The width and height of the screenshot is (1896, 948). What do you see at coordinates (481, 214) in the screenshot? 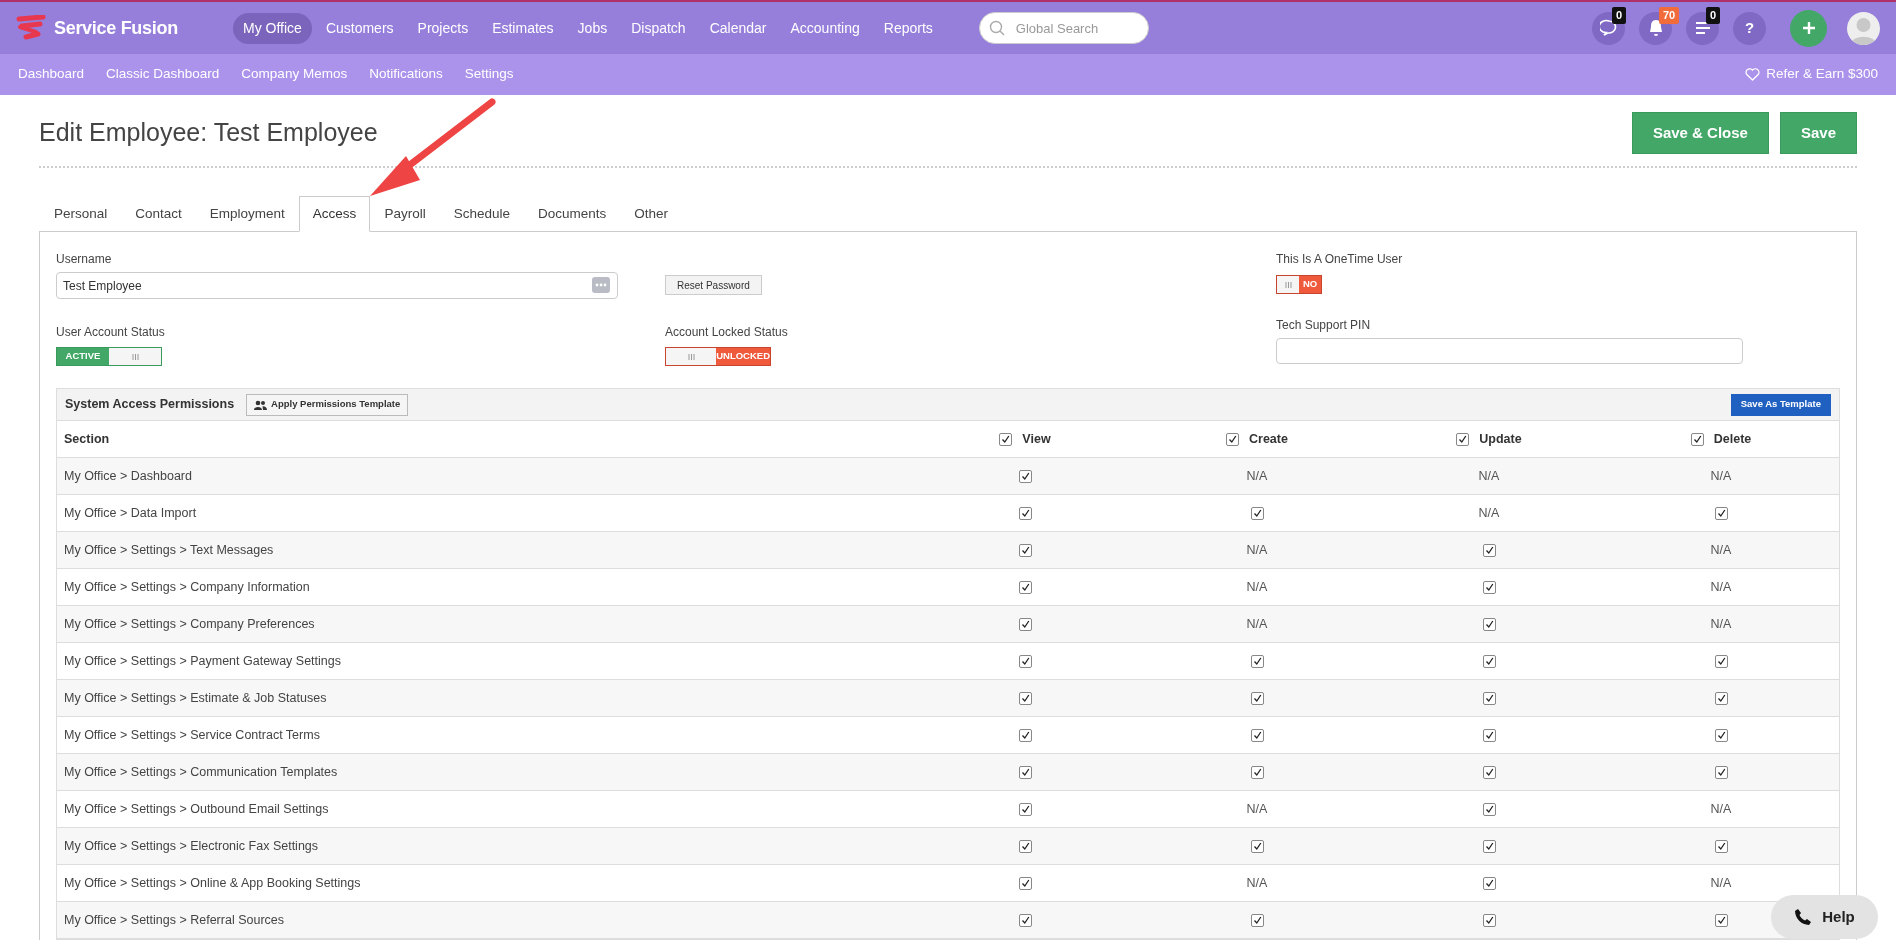
I see `tab: Schedule` at bounding box center [481, 214].